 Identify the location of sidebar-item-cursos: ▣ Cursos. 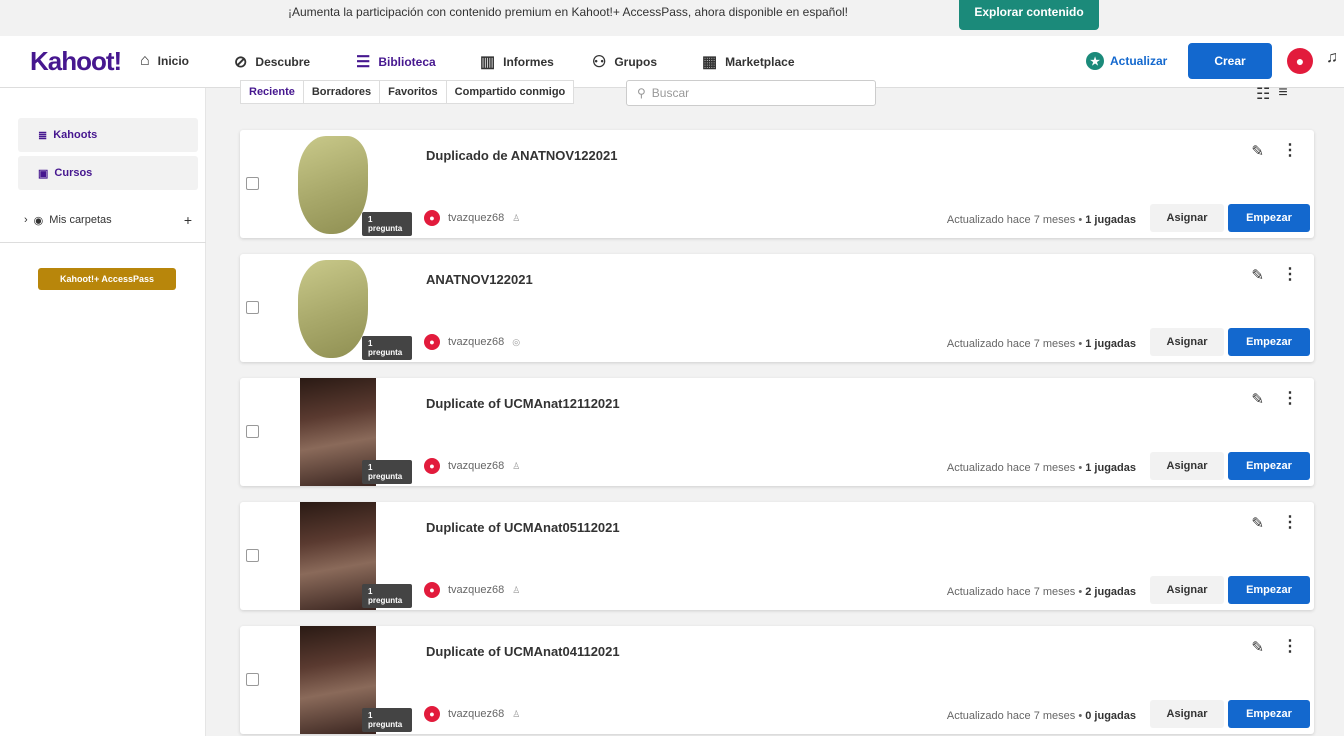
(108, 173).